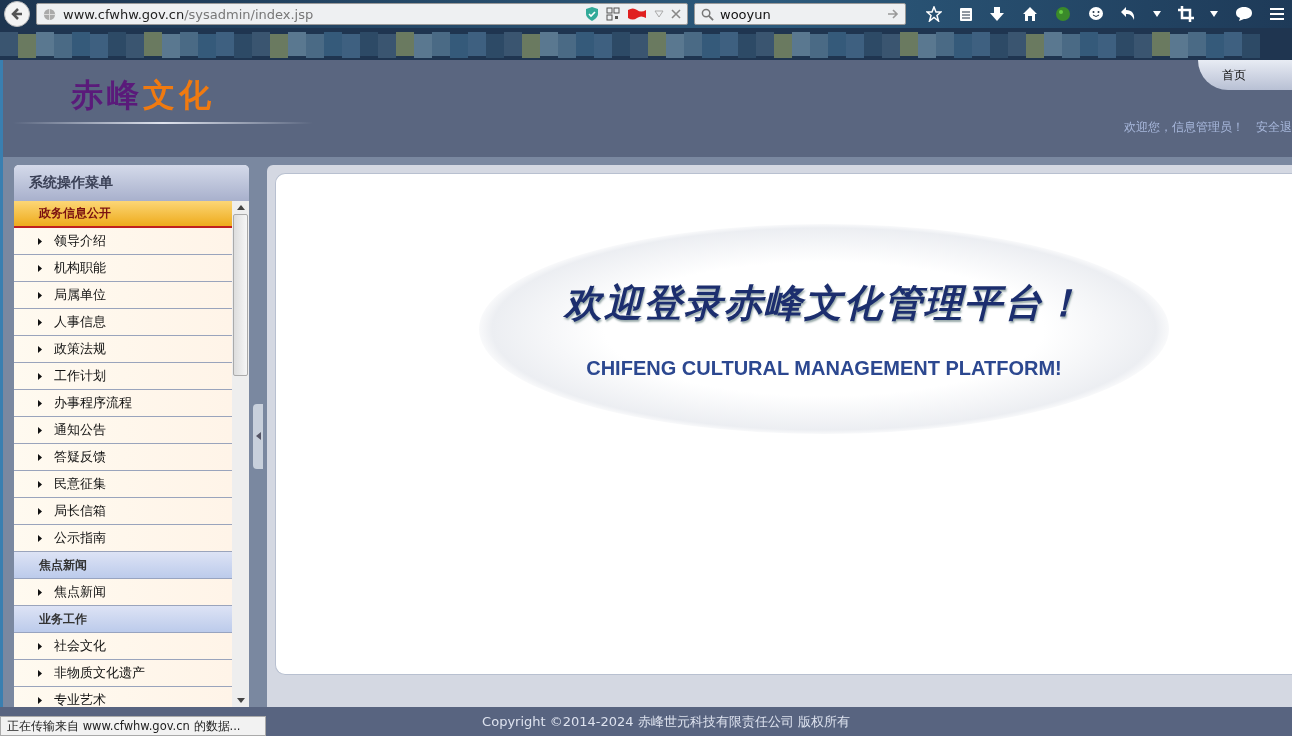 The width and height of the screenshot is (1292, 736). What do you see at coordinates (1244, 14) in the screenshot?
I see `speech-bubble-icon` at bounding box center [1244, 14].